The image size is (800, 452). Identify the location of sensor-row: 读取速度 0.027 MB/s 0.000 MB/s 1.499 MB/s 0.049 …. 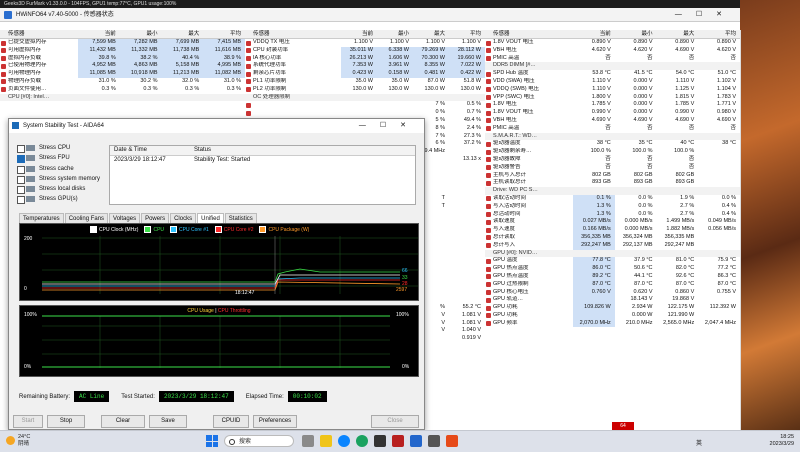
(612, 222).